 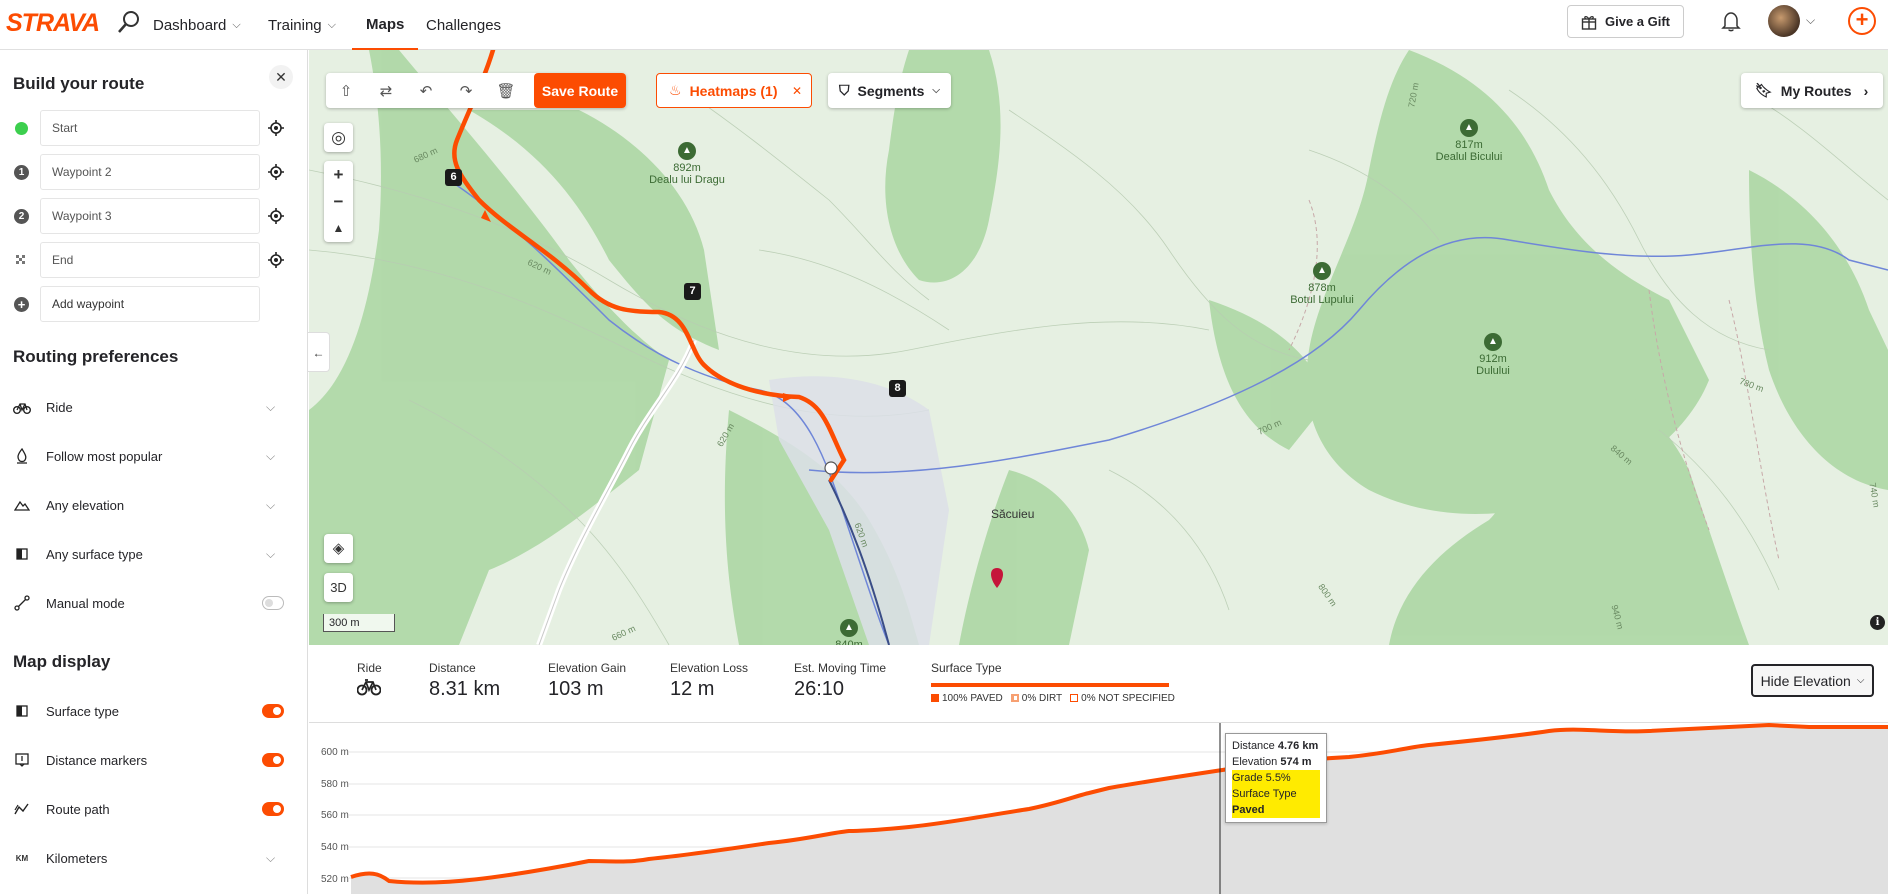 I want to click on waypoint-end-row: End, so click(x=150, y=260).